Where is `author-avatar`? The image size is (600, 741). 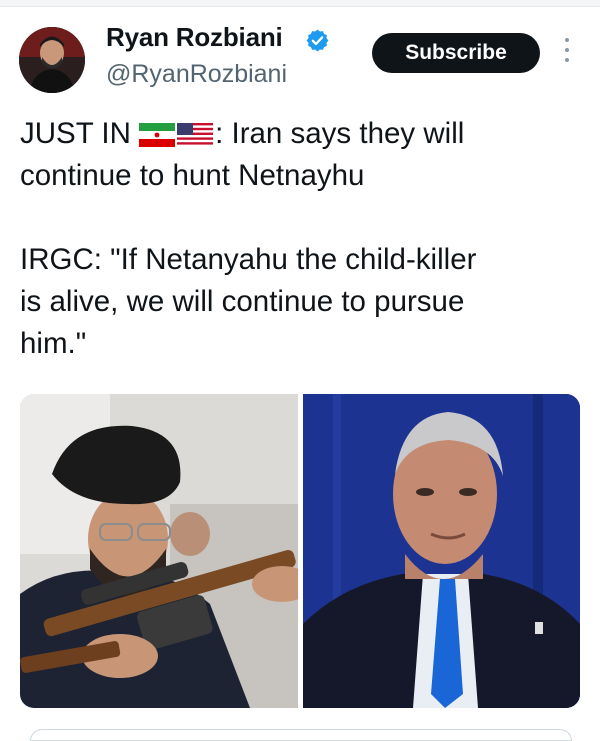
author-avatar is located at coordinates (52, 60).